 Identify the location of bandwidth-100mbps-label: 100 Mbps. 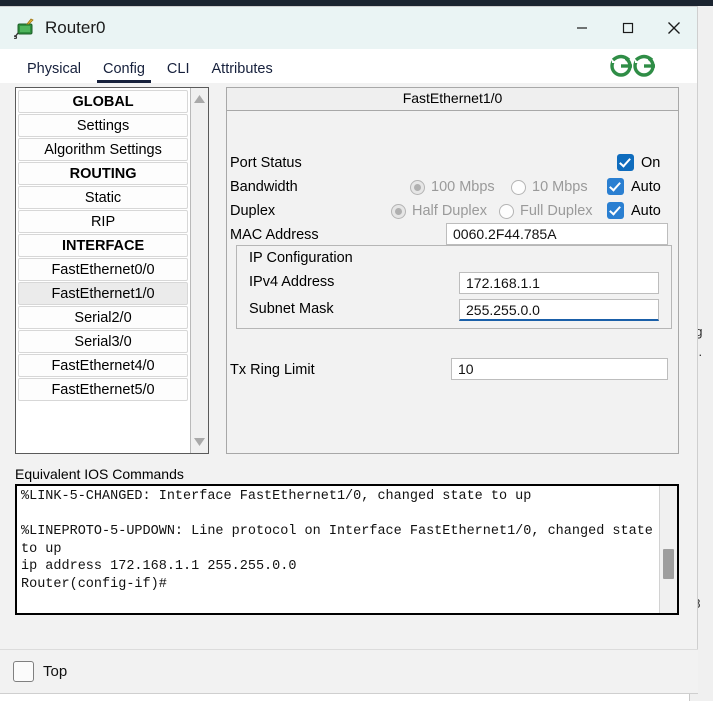
(463, 187).